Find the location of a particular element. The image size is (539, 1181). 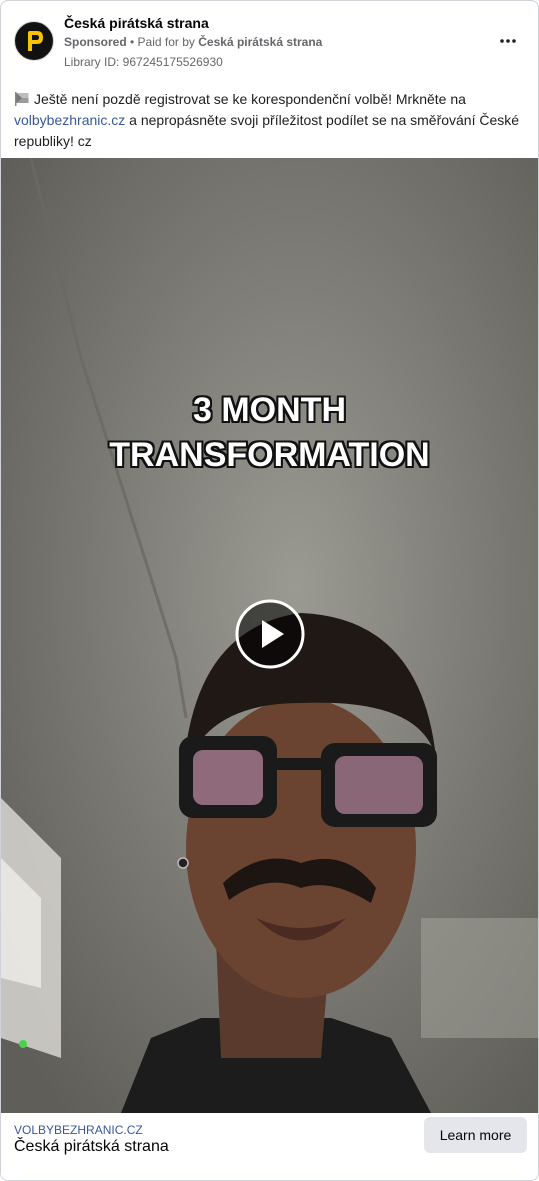

more-options-button is located at coordinates (508, 41).